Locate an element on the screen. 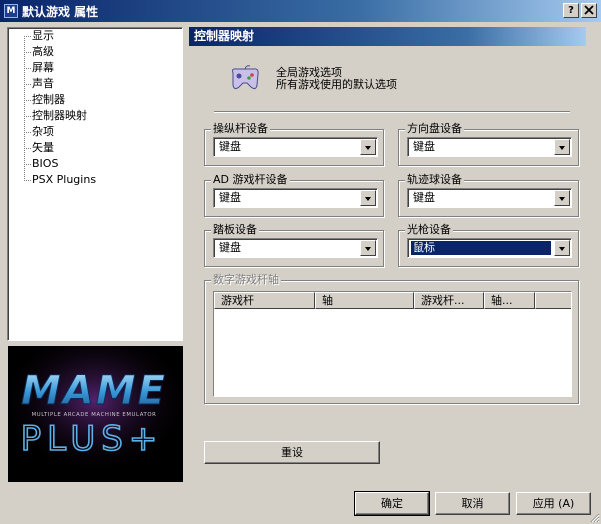  logo-plus-text: PLUS+ is located at coordinates (92, 439).